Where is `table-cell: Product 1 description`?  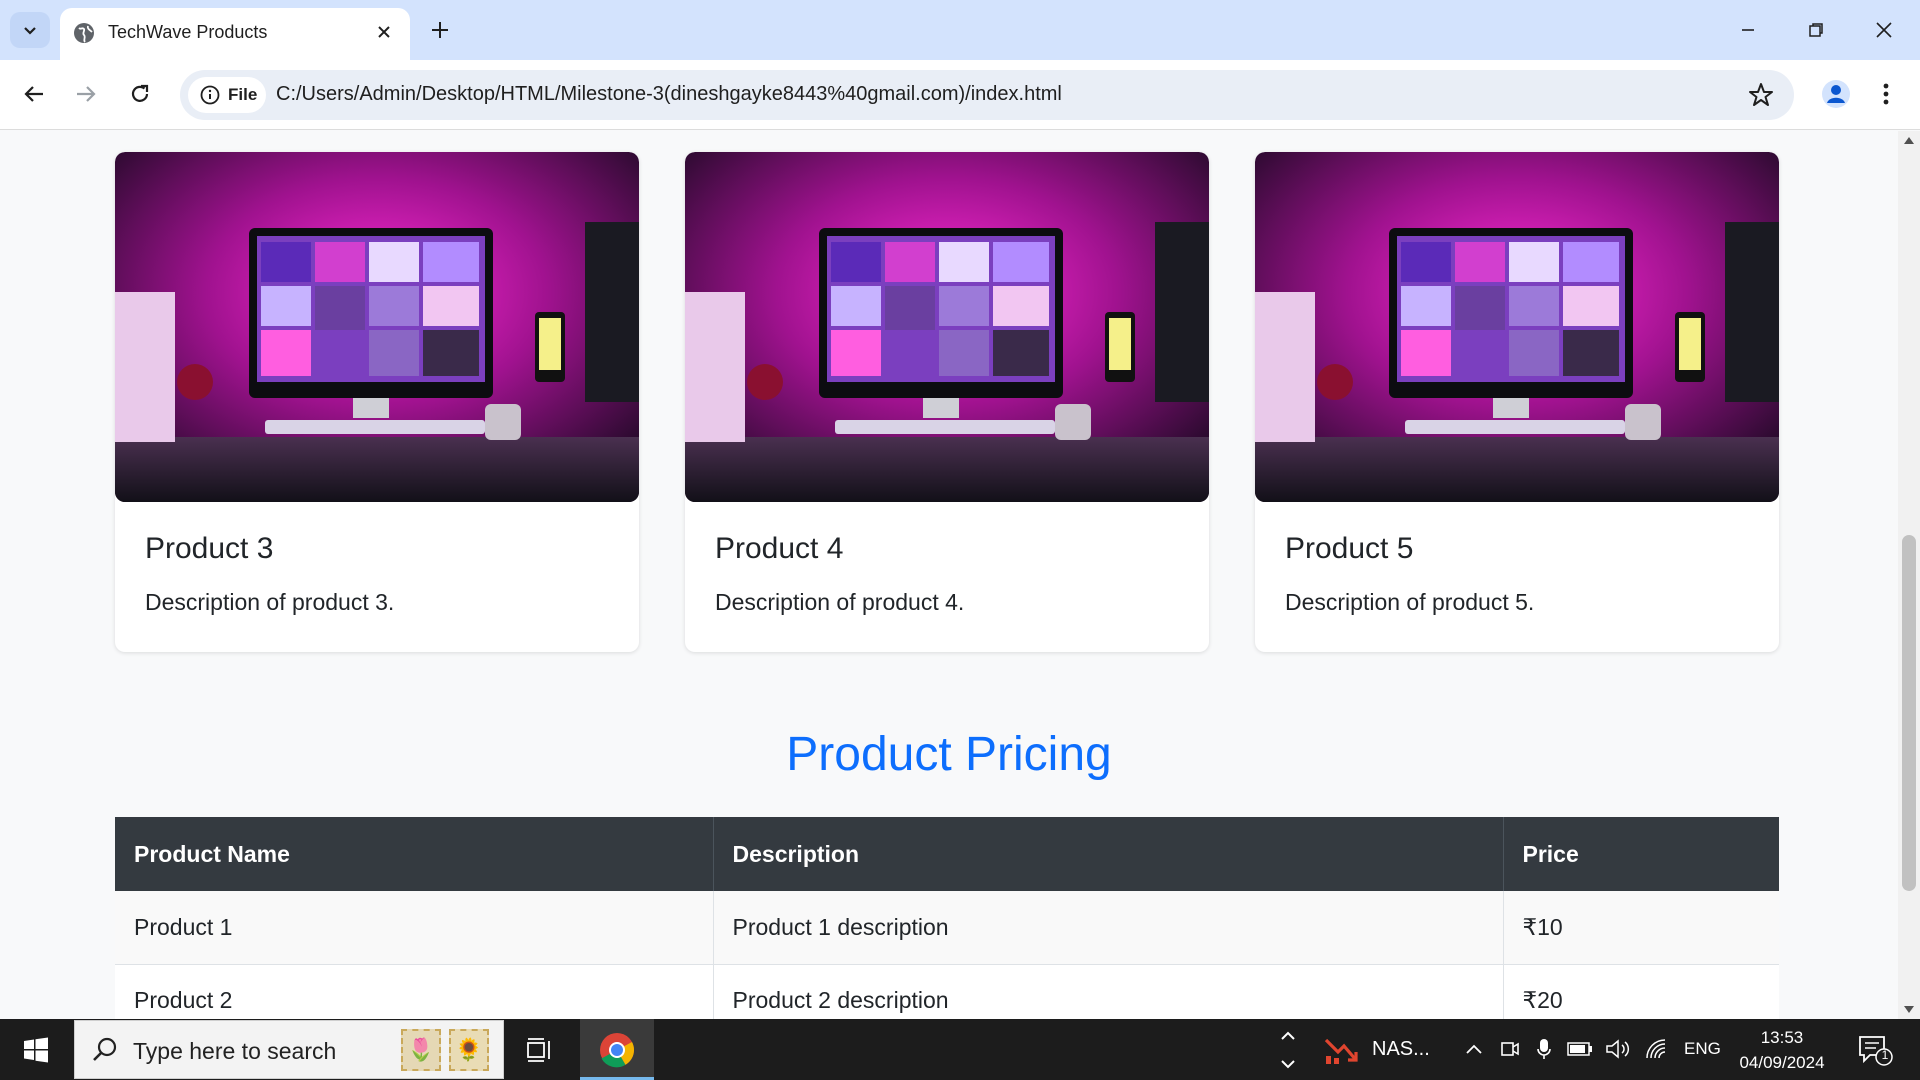
table-cell: Product 1 description is located at coordinates (1108, 928).